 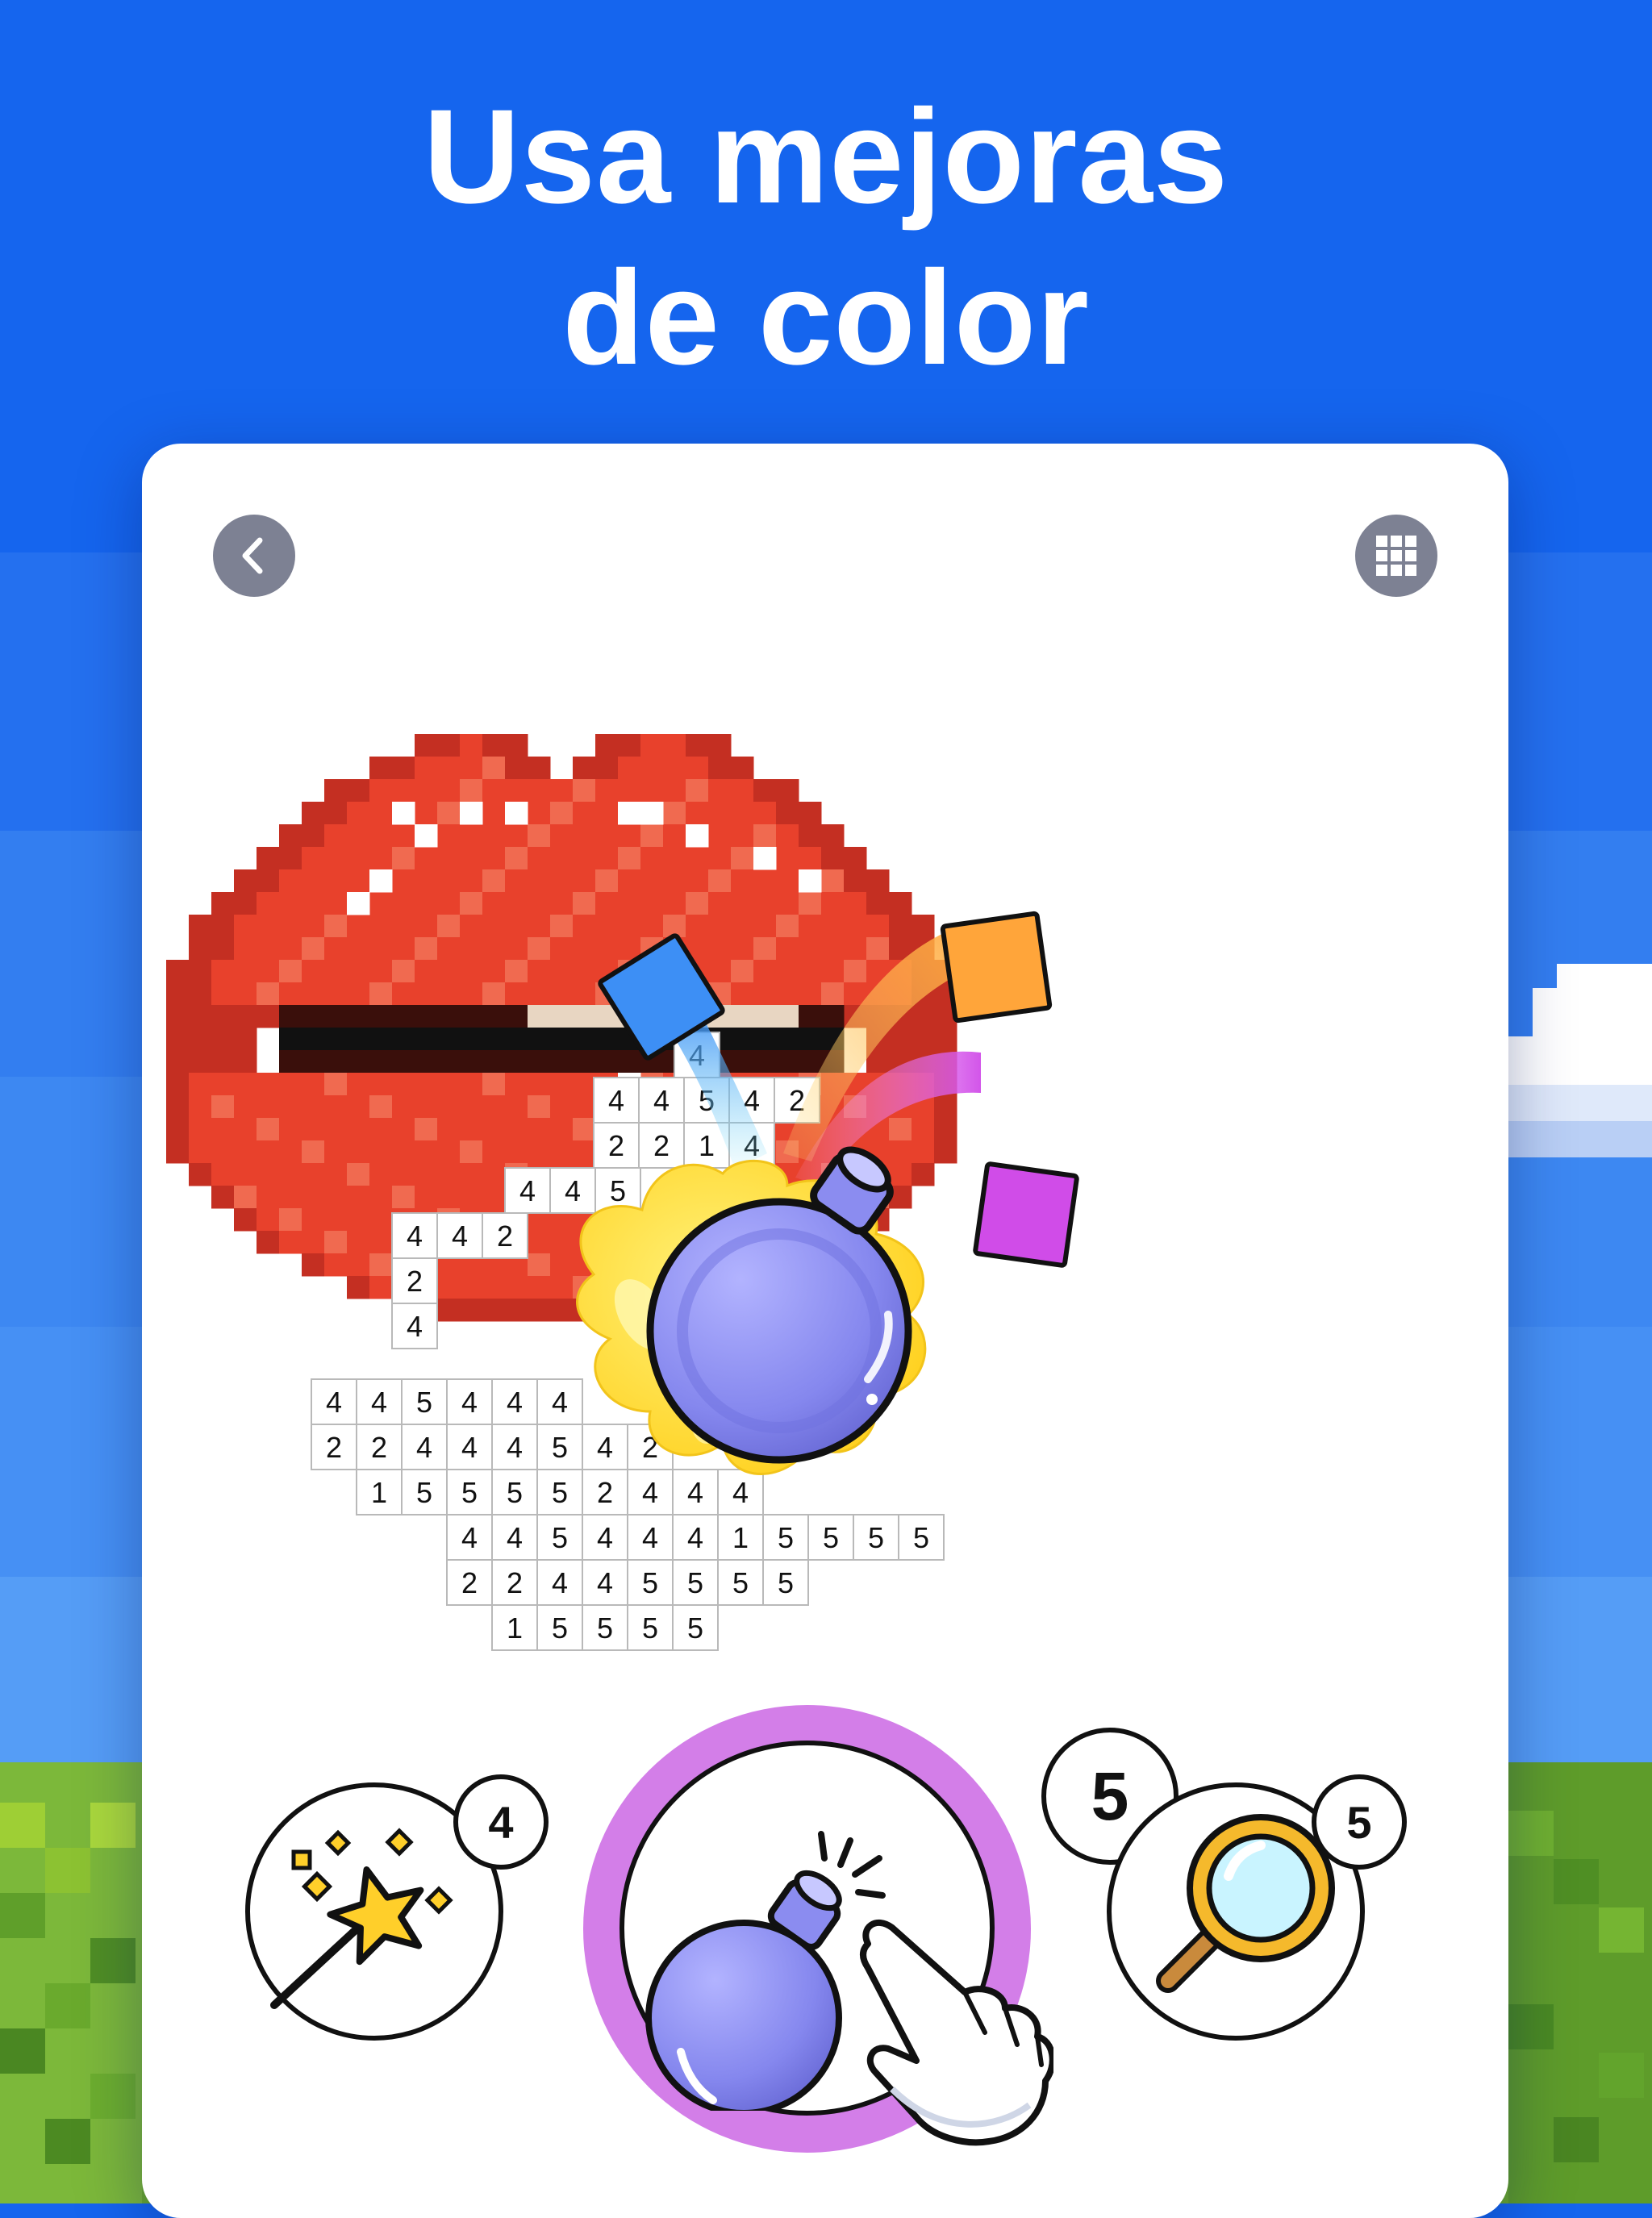 What do you see at coordinates (957, 2033) in the screenshot?
I see `pointing-hand-icon` at bounding box center [957, 2033].